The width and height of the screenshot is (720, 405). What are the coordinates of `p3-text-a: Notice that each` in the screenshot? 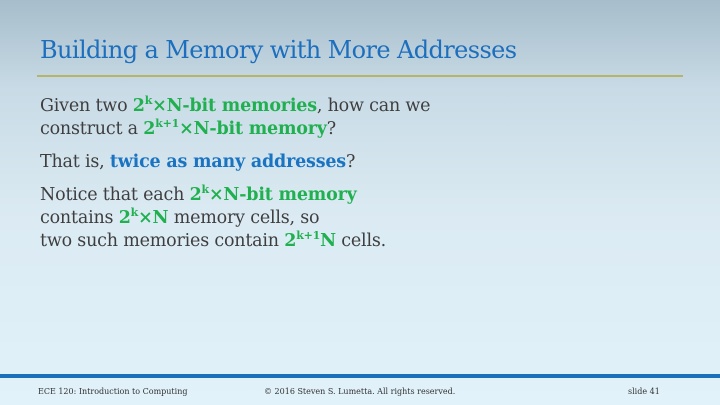 It's located at (115, 195).